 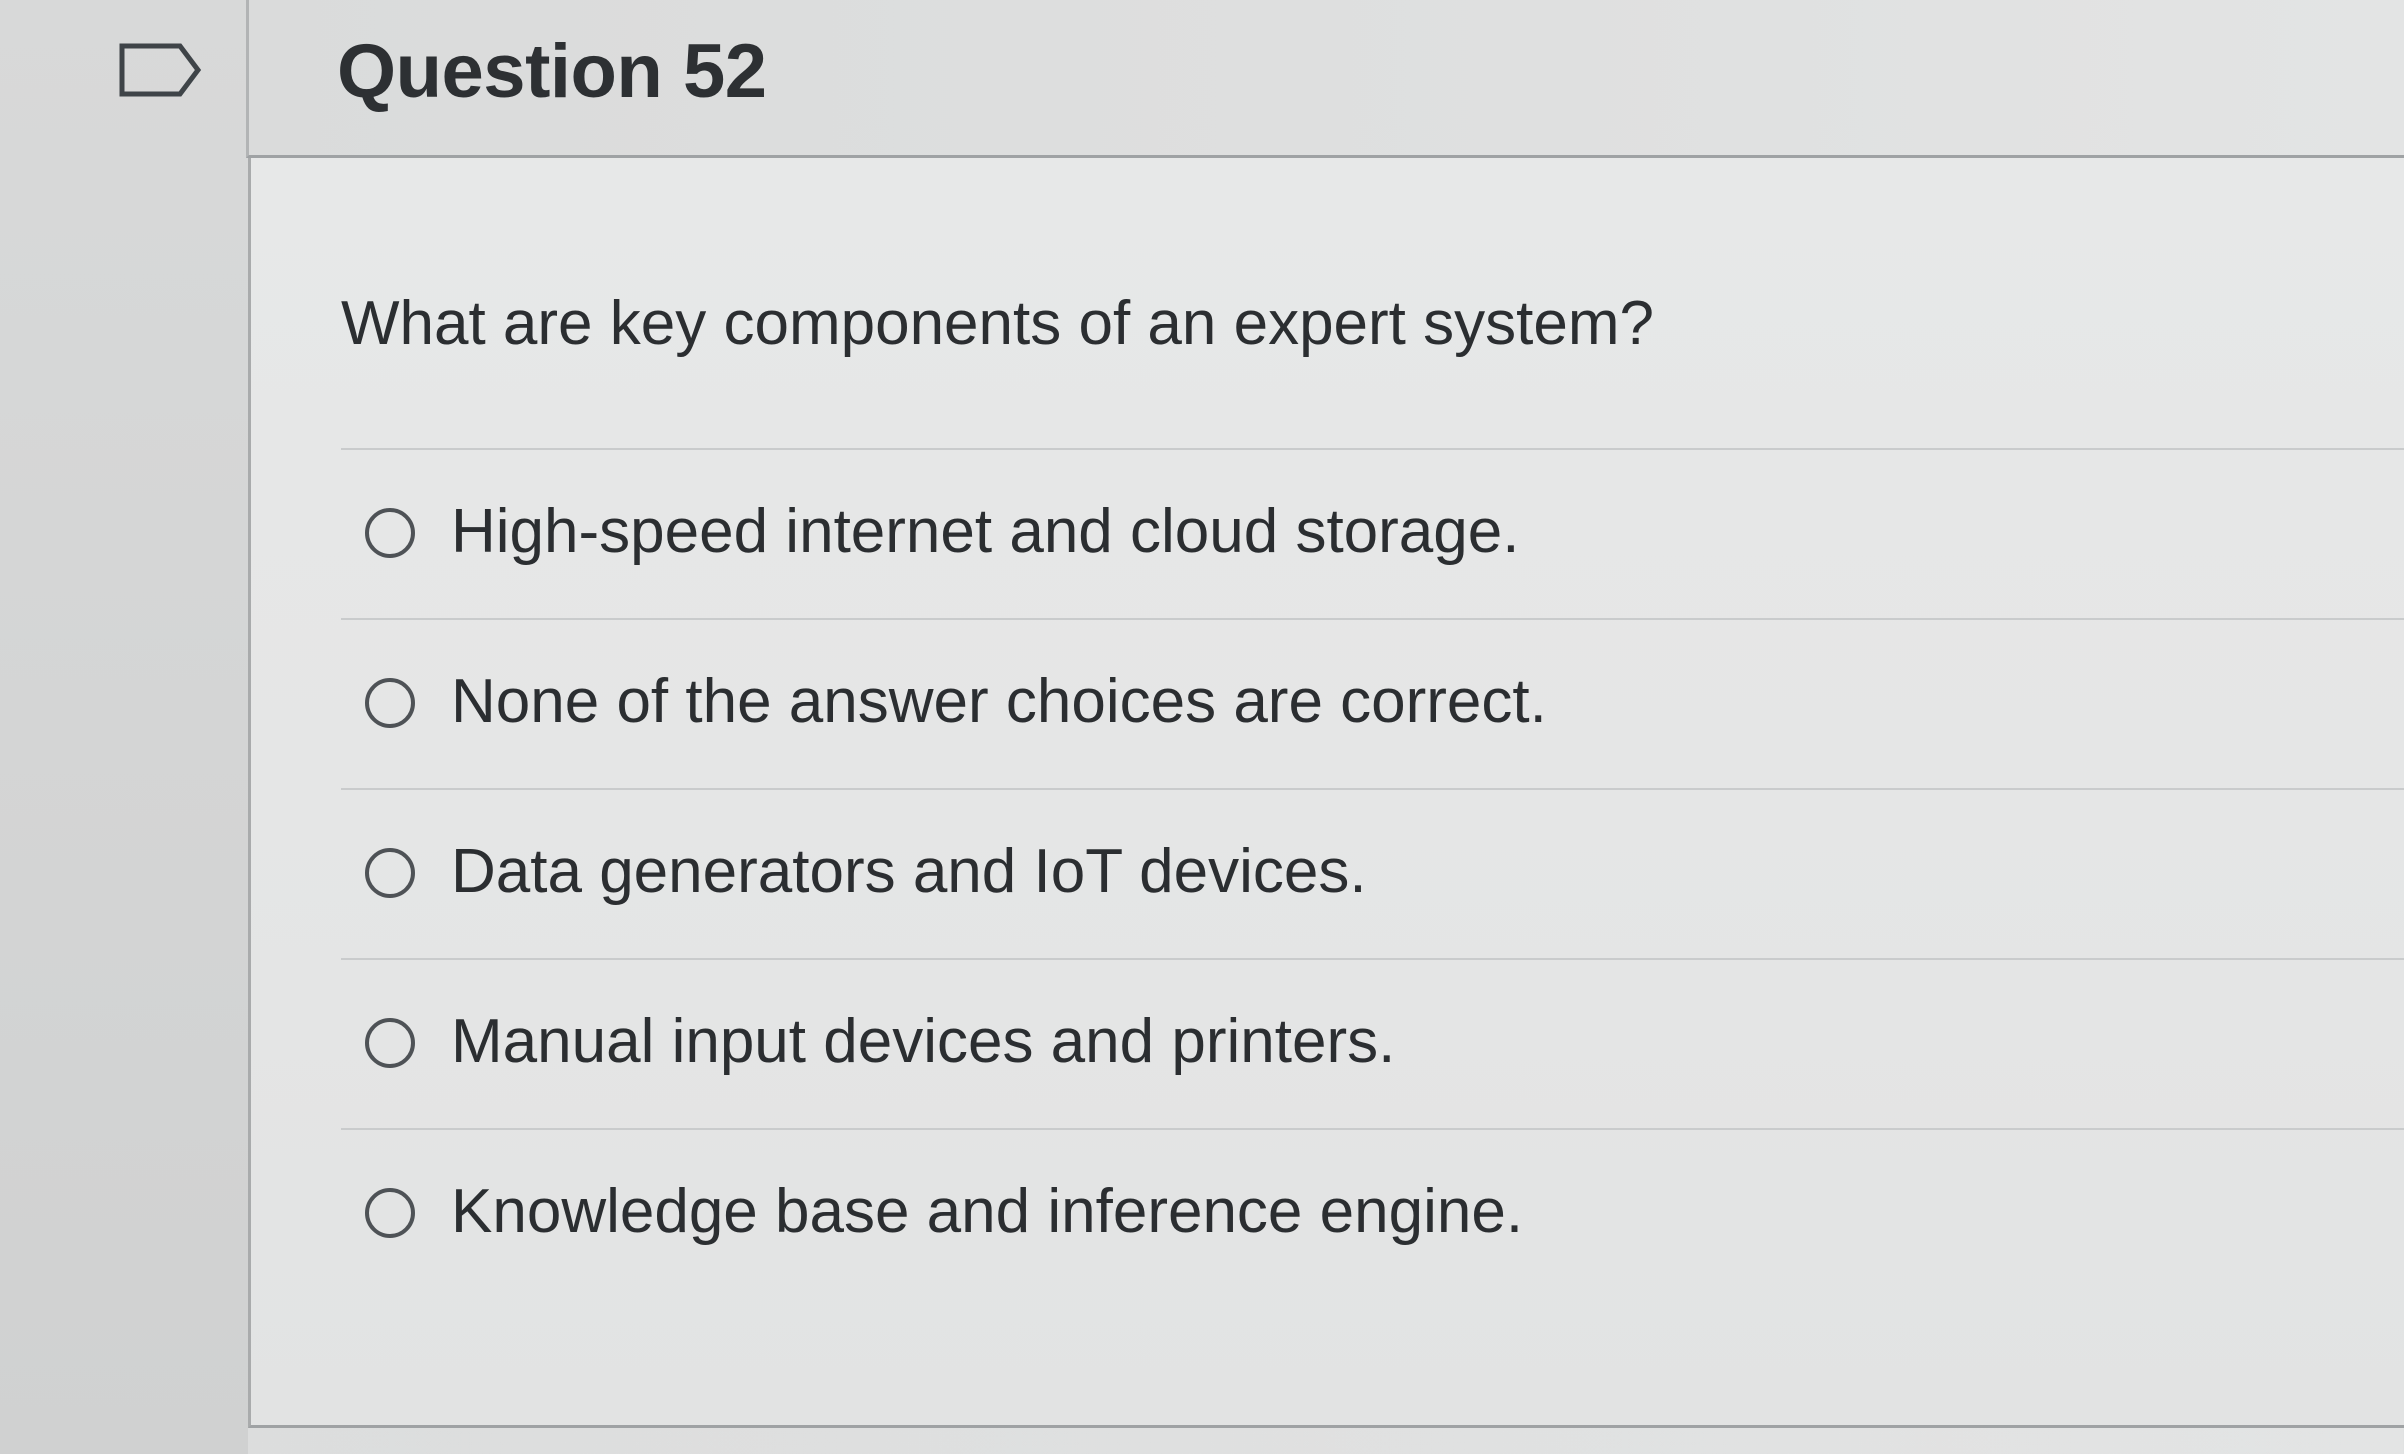 I want to click on answer-option: Knowledge base and inference engine., so click(x=1372, y=1213).